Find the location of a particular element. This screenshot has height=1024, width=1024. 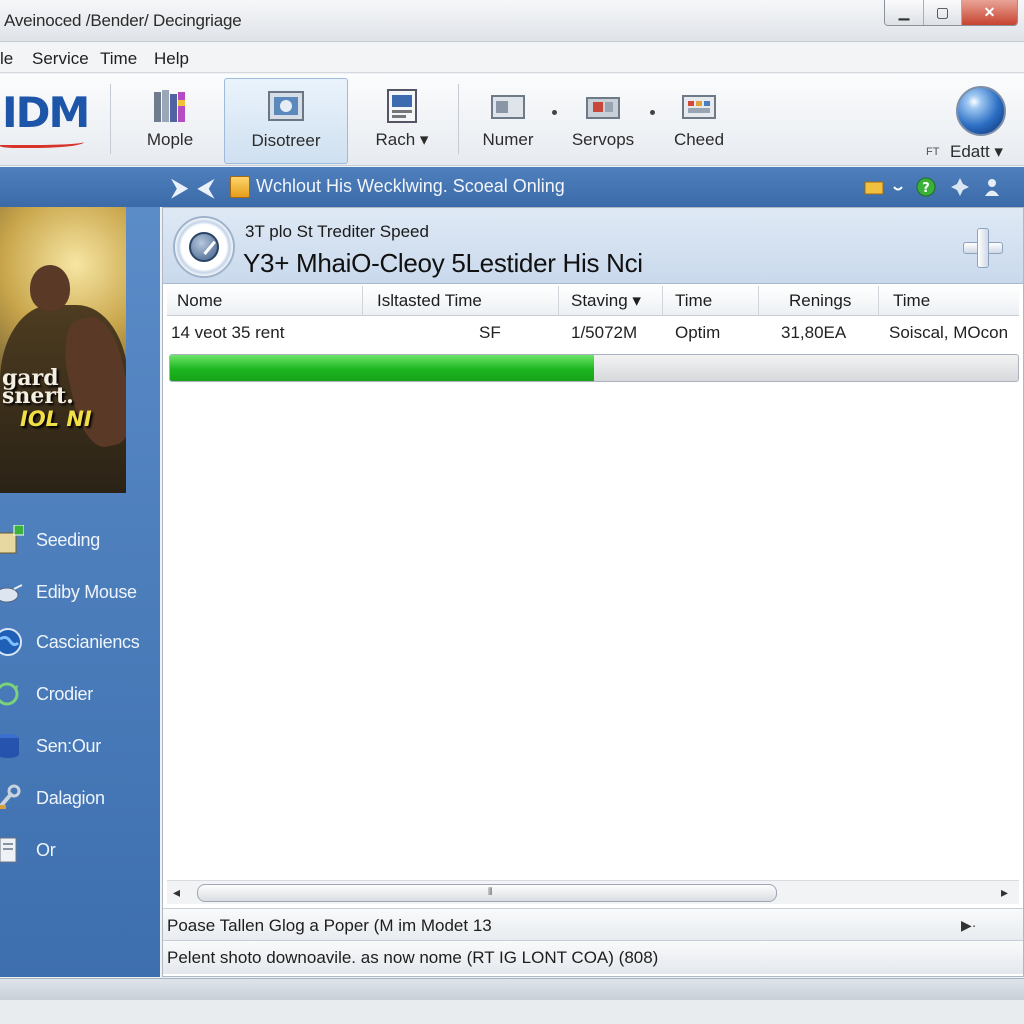

cell-started-time: SF is located at coordinates (490, 332).